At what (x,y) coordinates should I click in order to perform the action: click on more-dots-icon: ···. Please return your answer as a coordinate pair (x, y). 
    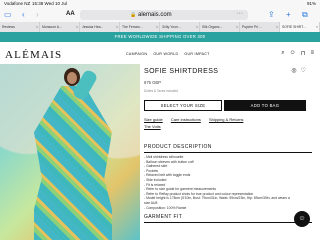
    Looking at the image, I should click on (239, 13).